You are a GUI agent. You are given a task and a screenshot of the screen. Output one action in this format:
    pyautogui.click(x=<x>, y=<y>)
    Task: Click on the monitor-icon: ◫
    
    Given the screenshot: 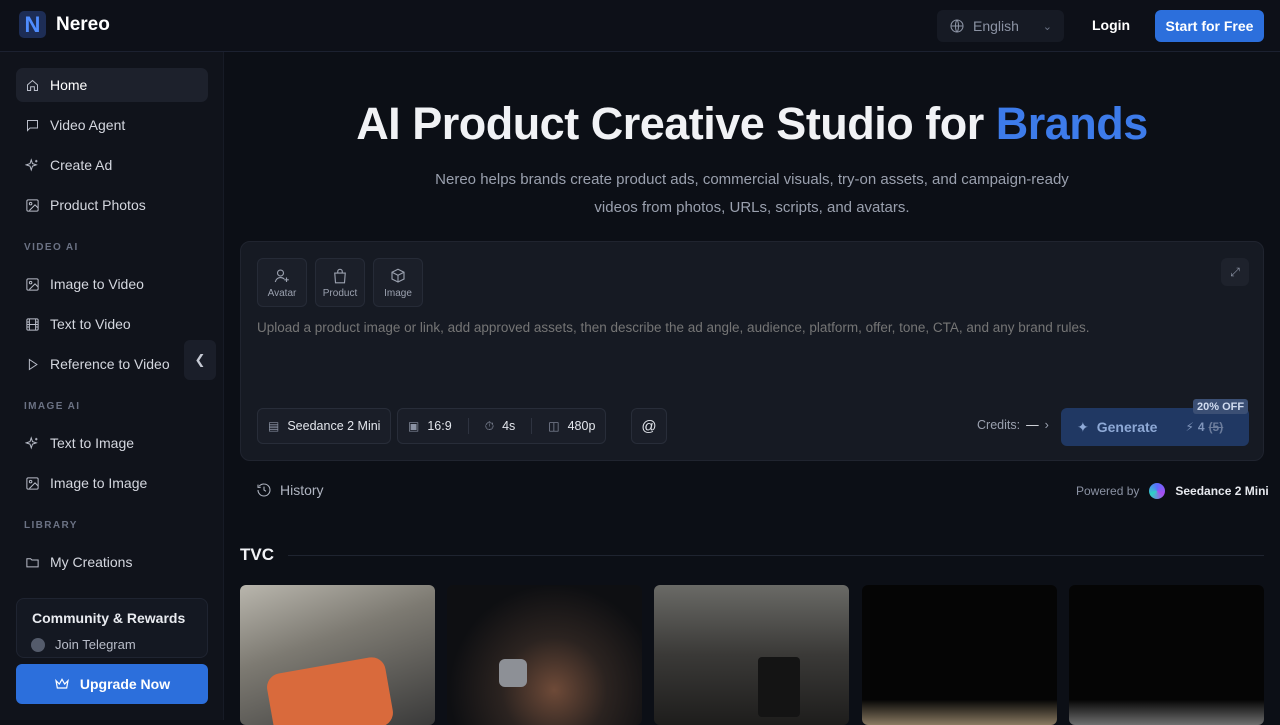 What is the action you would take?
    pyautogui.click(x=554, y=426)
    